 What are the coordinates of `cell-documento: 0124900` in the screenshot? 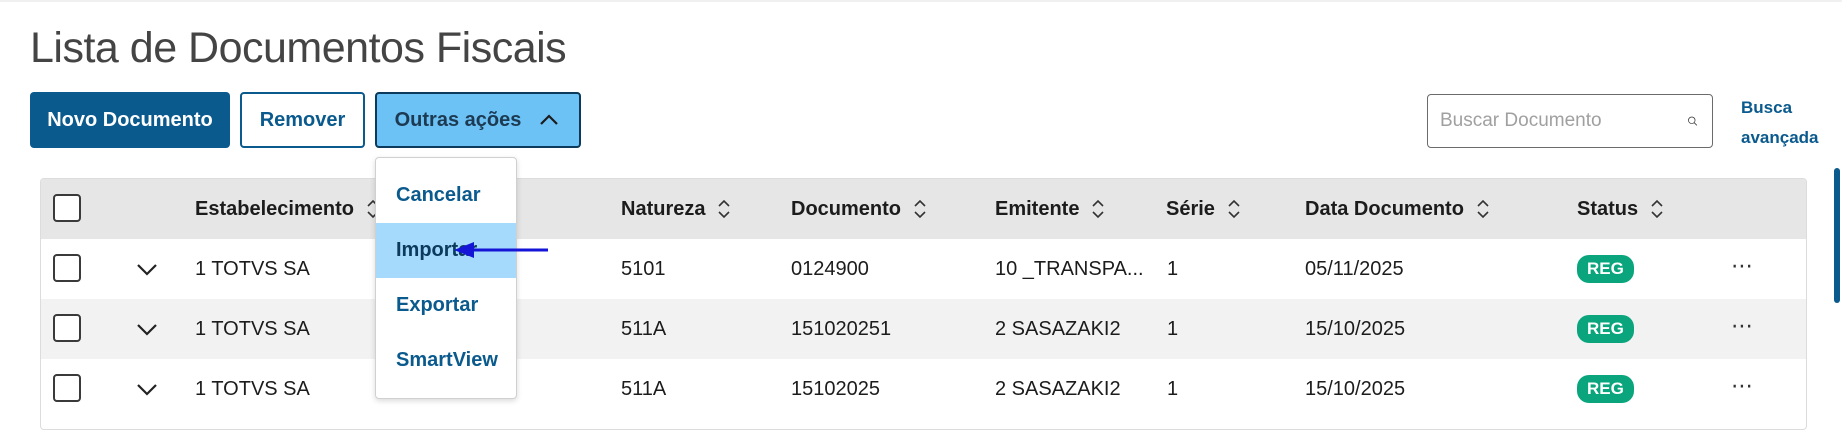 It's located at (830, 268).